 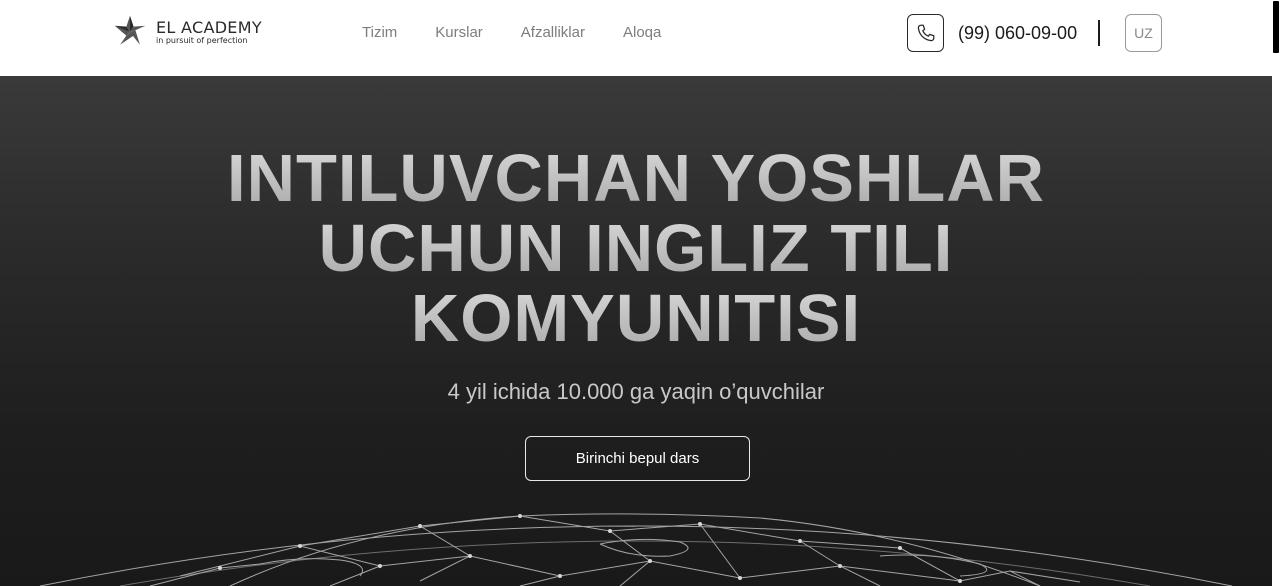 I want to click on phone-number: (99) 060-09-00, so click(x=1017, y=33).